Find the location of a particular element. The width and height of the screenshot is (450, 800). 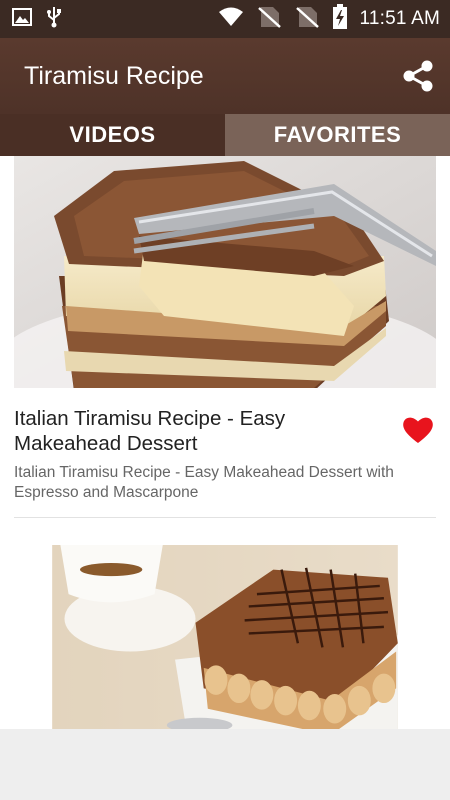

image-icon is located at coordinates (22, 19).